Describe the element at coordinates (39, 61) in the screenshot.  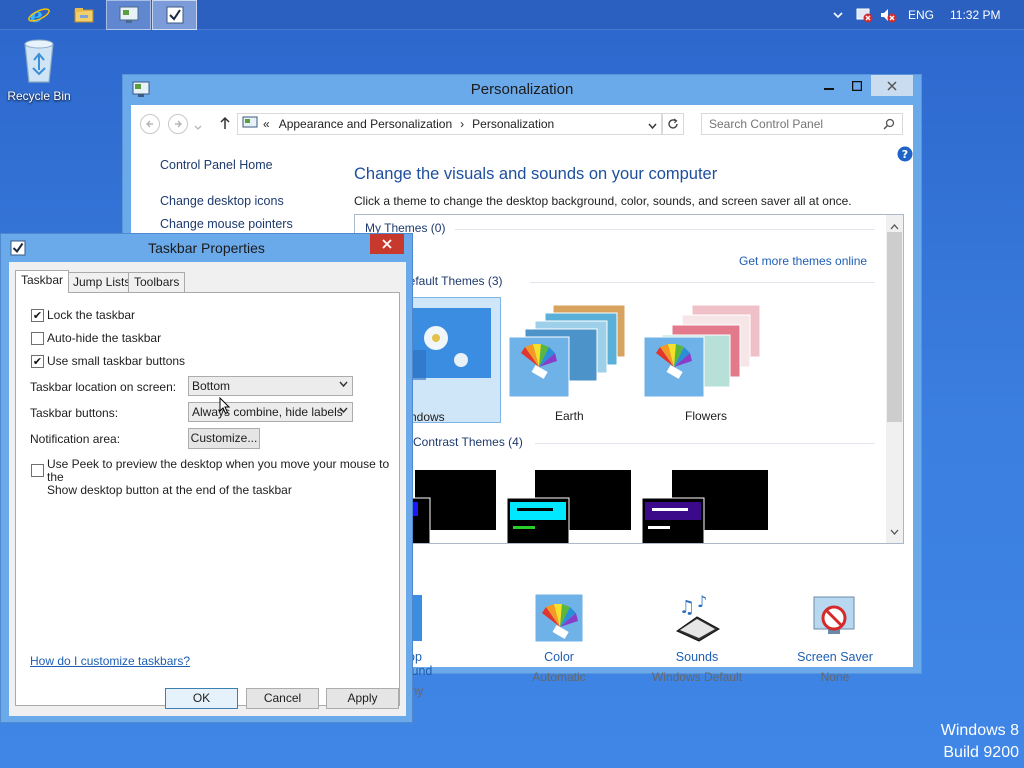
I see `recycle-bin-icon` at that location.